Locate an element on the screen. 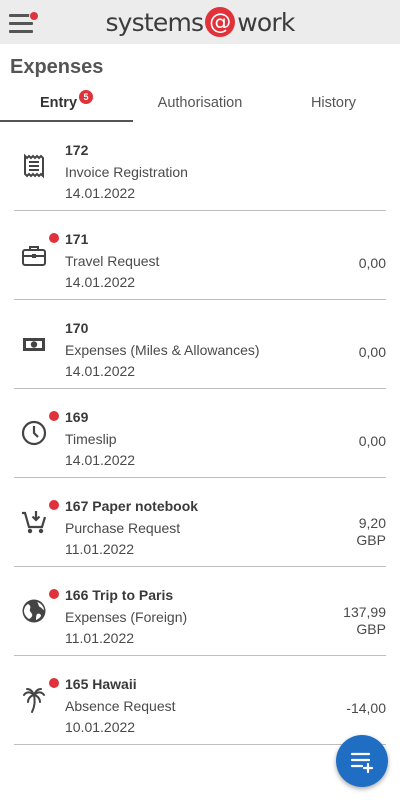  tab-authorisation: Authorisation is located at coordinates (200, 105).